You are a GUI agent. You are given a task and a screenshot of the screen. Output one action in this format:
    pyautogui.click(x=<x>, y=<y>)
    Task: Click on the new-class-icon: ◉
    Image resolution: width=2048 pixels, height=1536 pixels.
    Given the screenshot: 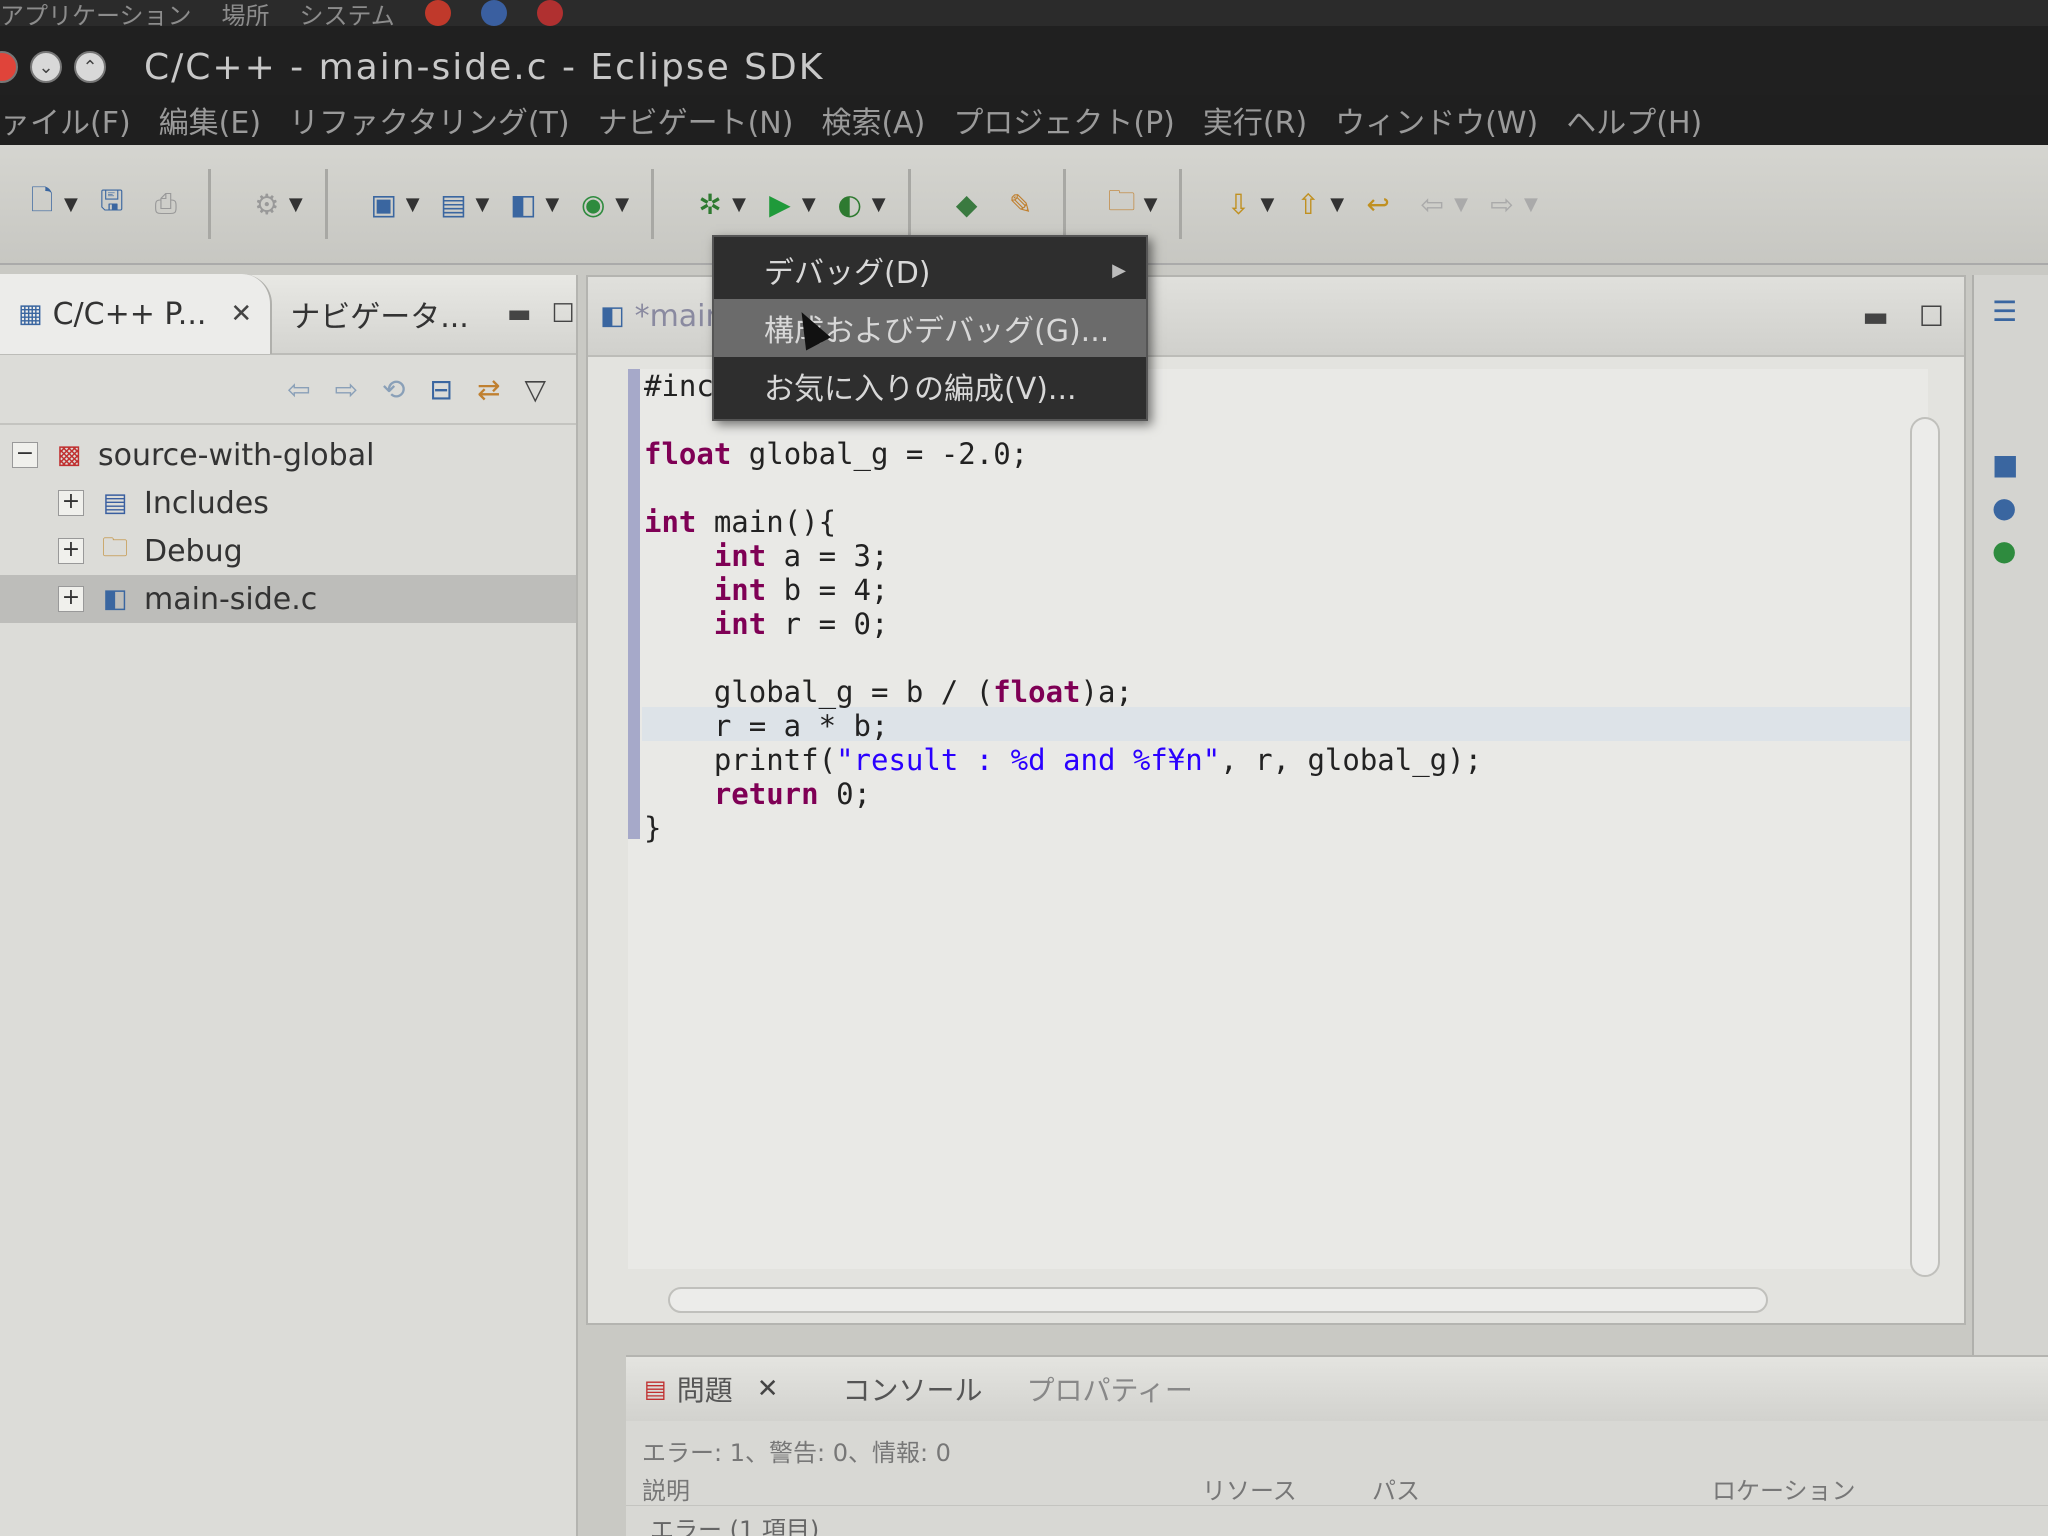 What is the action you would take?
    pyautogui.click(x=593, y=204)
    